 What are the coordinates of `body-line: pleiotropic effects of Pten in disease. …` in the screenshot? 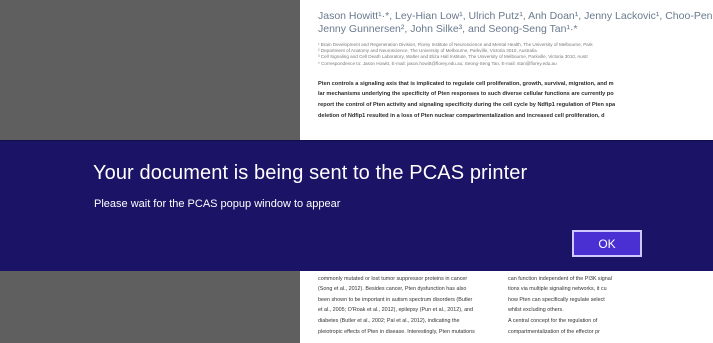 It's located at (396, 331).